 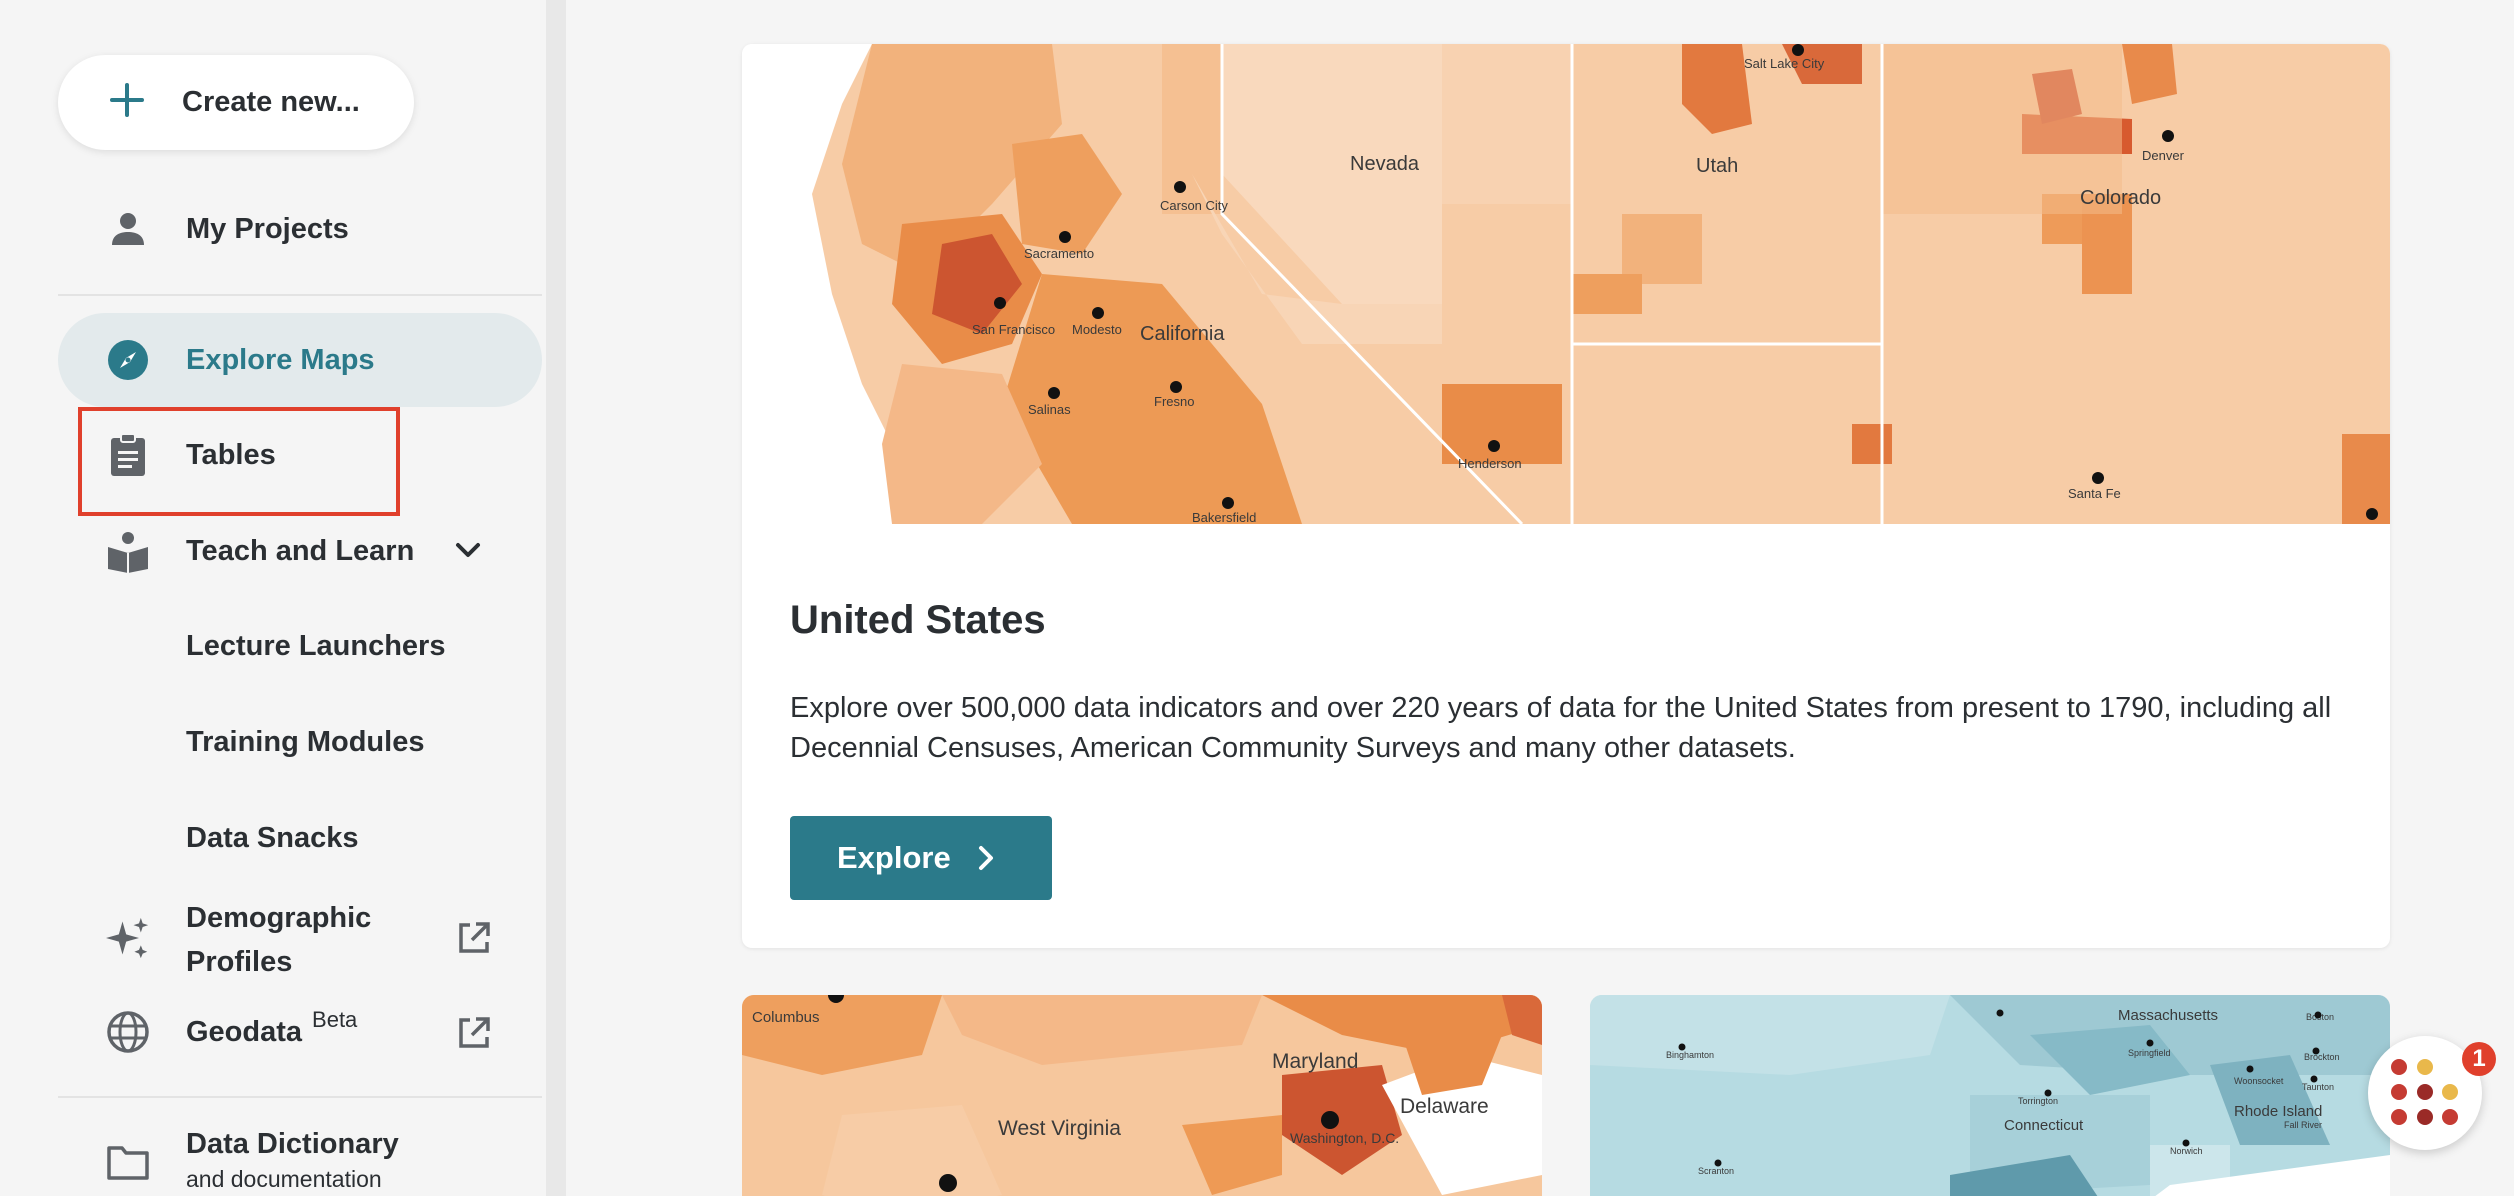 What do you see at coordinates (231, 454) in the screenshot?
I see `sidebar-item-label: Tables` at bounding box center [231, 454].